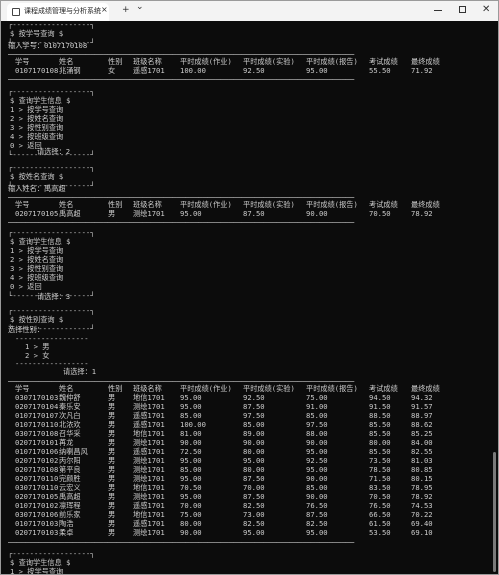 This screenshot has height=575, width=499. I want to click on table-cell: 0307170108, so click(37, 433).